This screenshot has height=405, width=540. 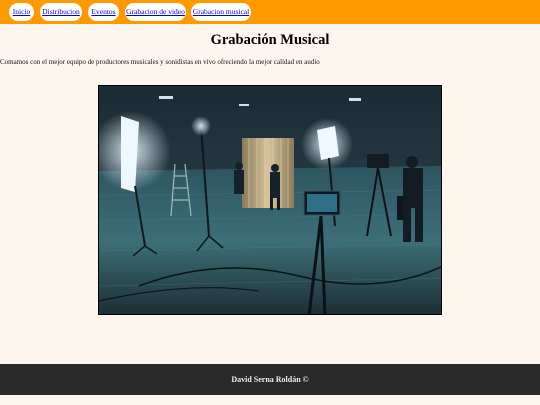 I want to click on page-footer: David Serna Roldán ©, so click(x=270, y=379).